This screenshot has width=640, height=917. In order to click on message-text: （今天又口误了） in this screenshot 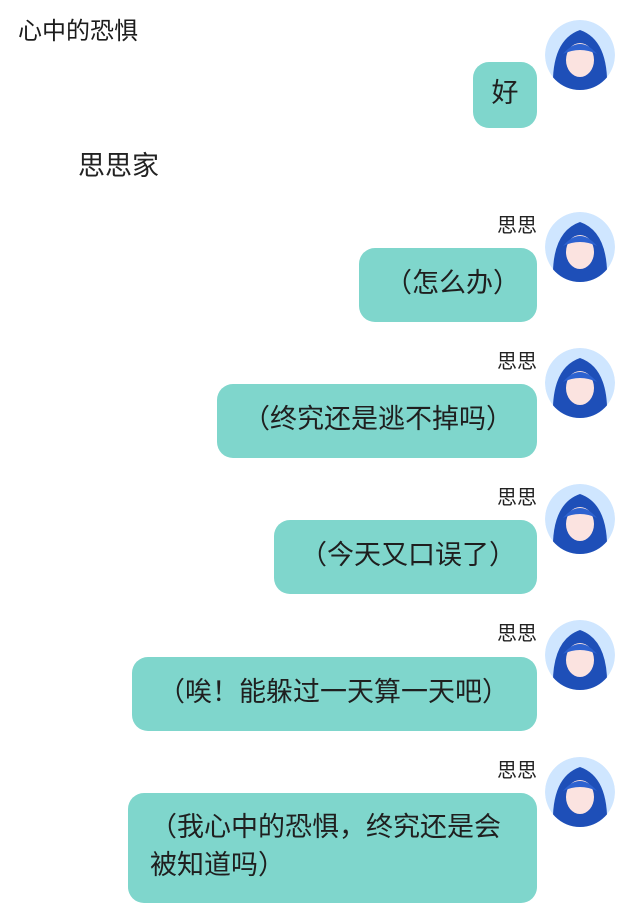, I will do `click(408, 555)`.